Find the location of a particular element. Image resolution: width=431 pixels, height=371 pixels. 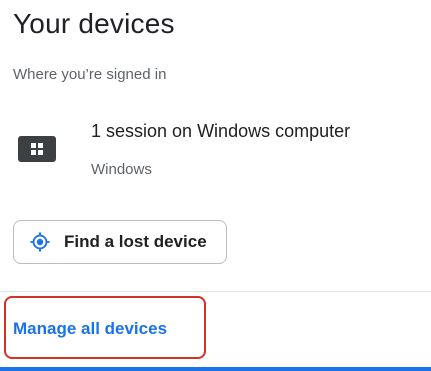

windows-computer-icon is located at coordinates (37, 149).